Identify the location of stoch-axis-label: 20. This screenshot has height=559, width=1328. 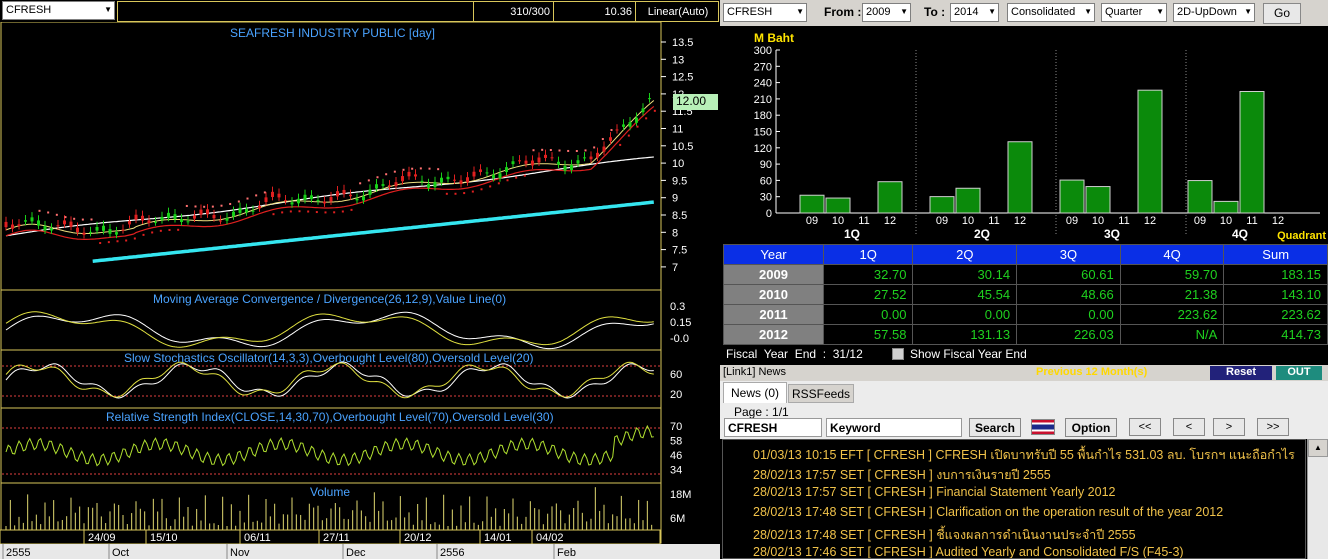
(676, 395).